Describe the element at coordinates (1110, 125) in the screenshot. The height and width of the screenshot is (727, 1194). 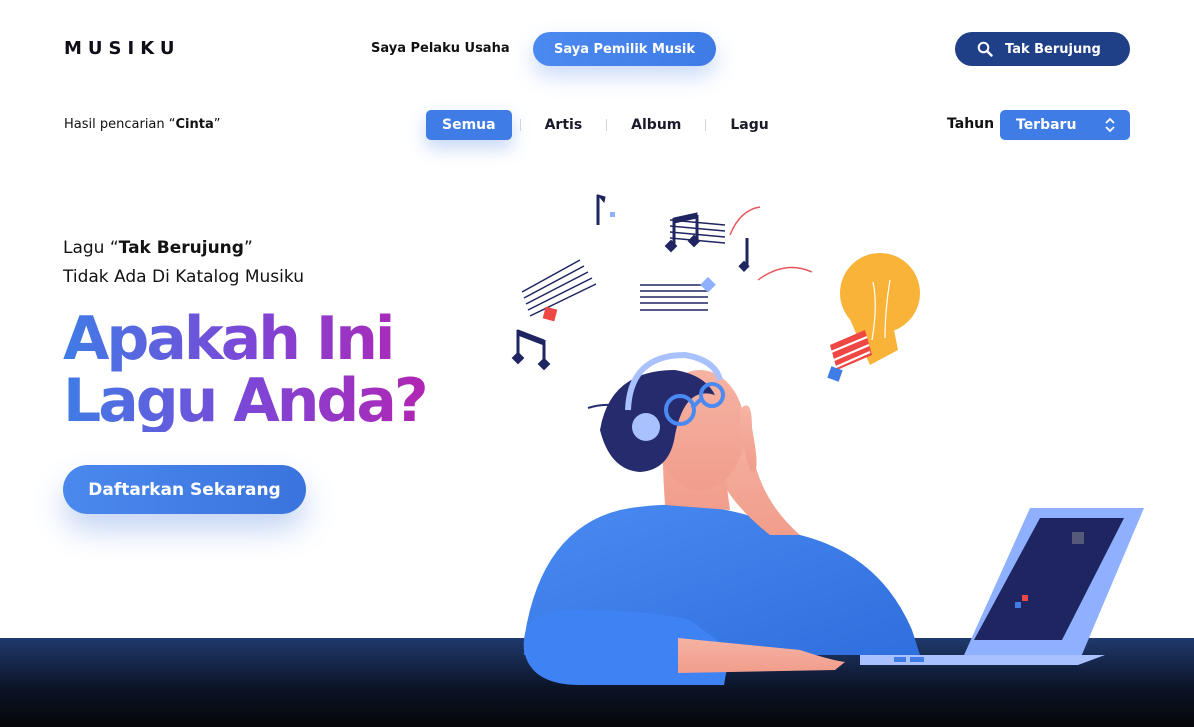
I see `chevron-updown-icon` at that location.